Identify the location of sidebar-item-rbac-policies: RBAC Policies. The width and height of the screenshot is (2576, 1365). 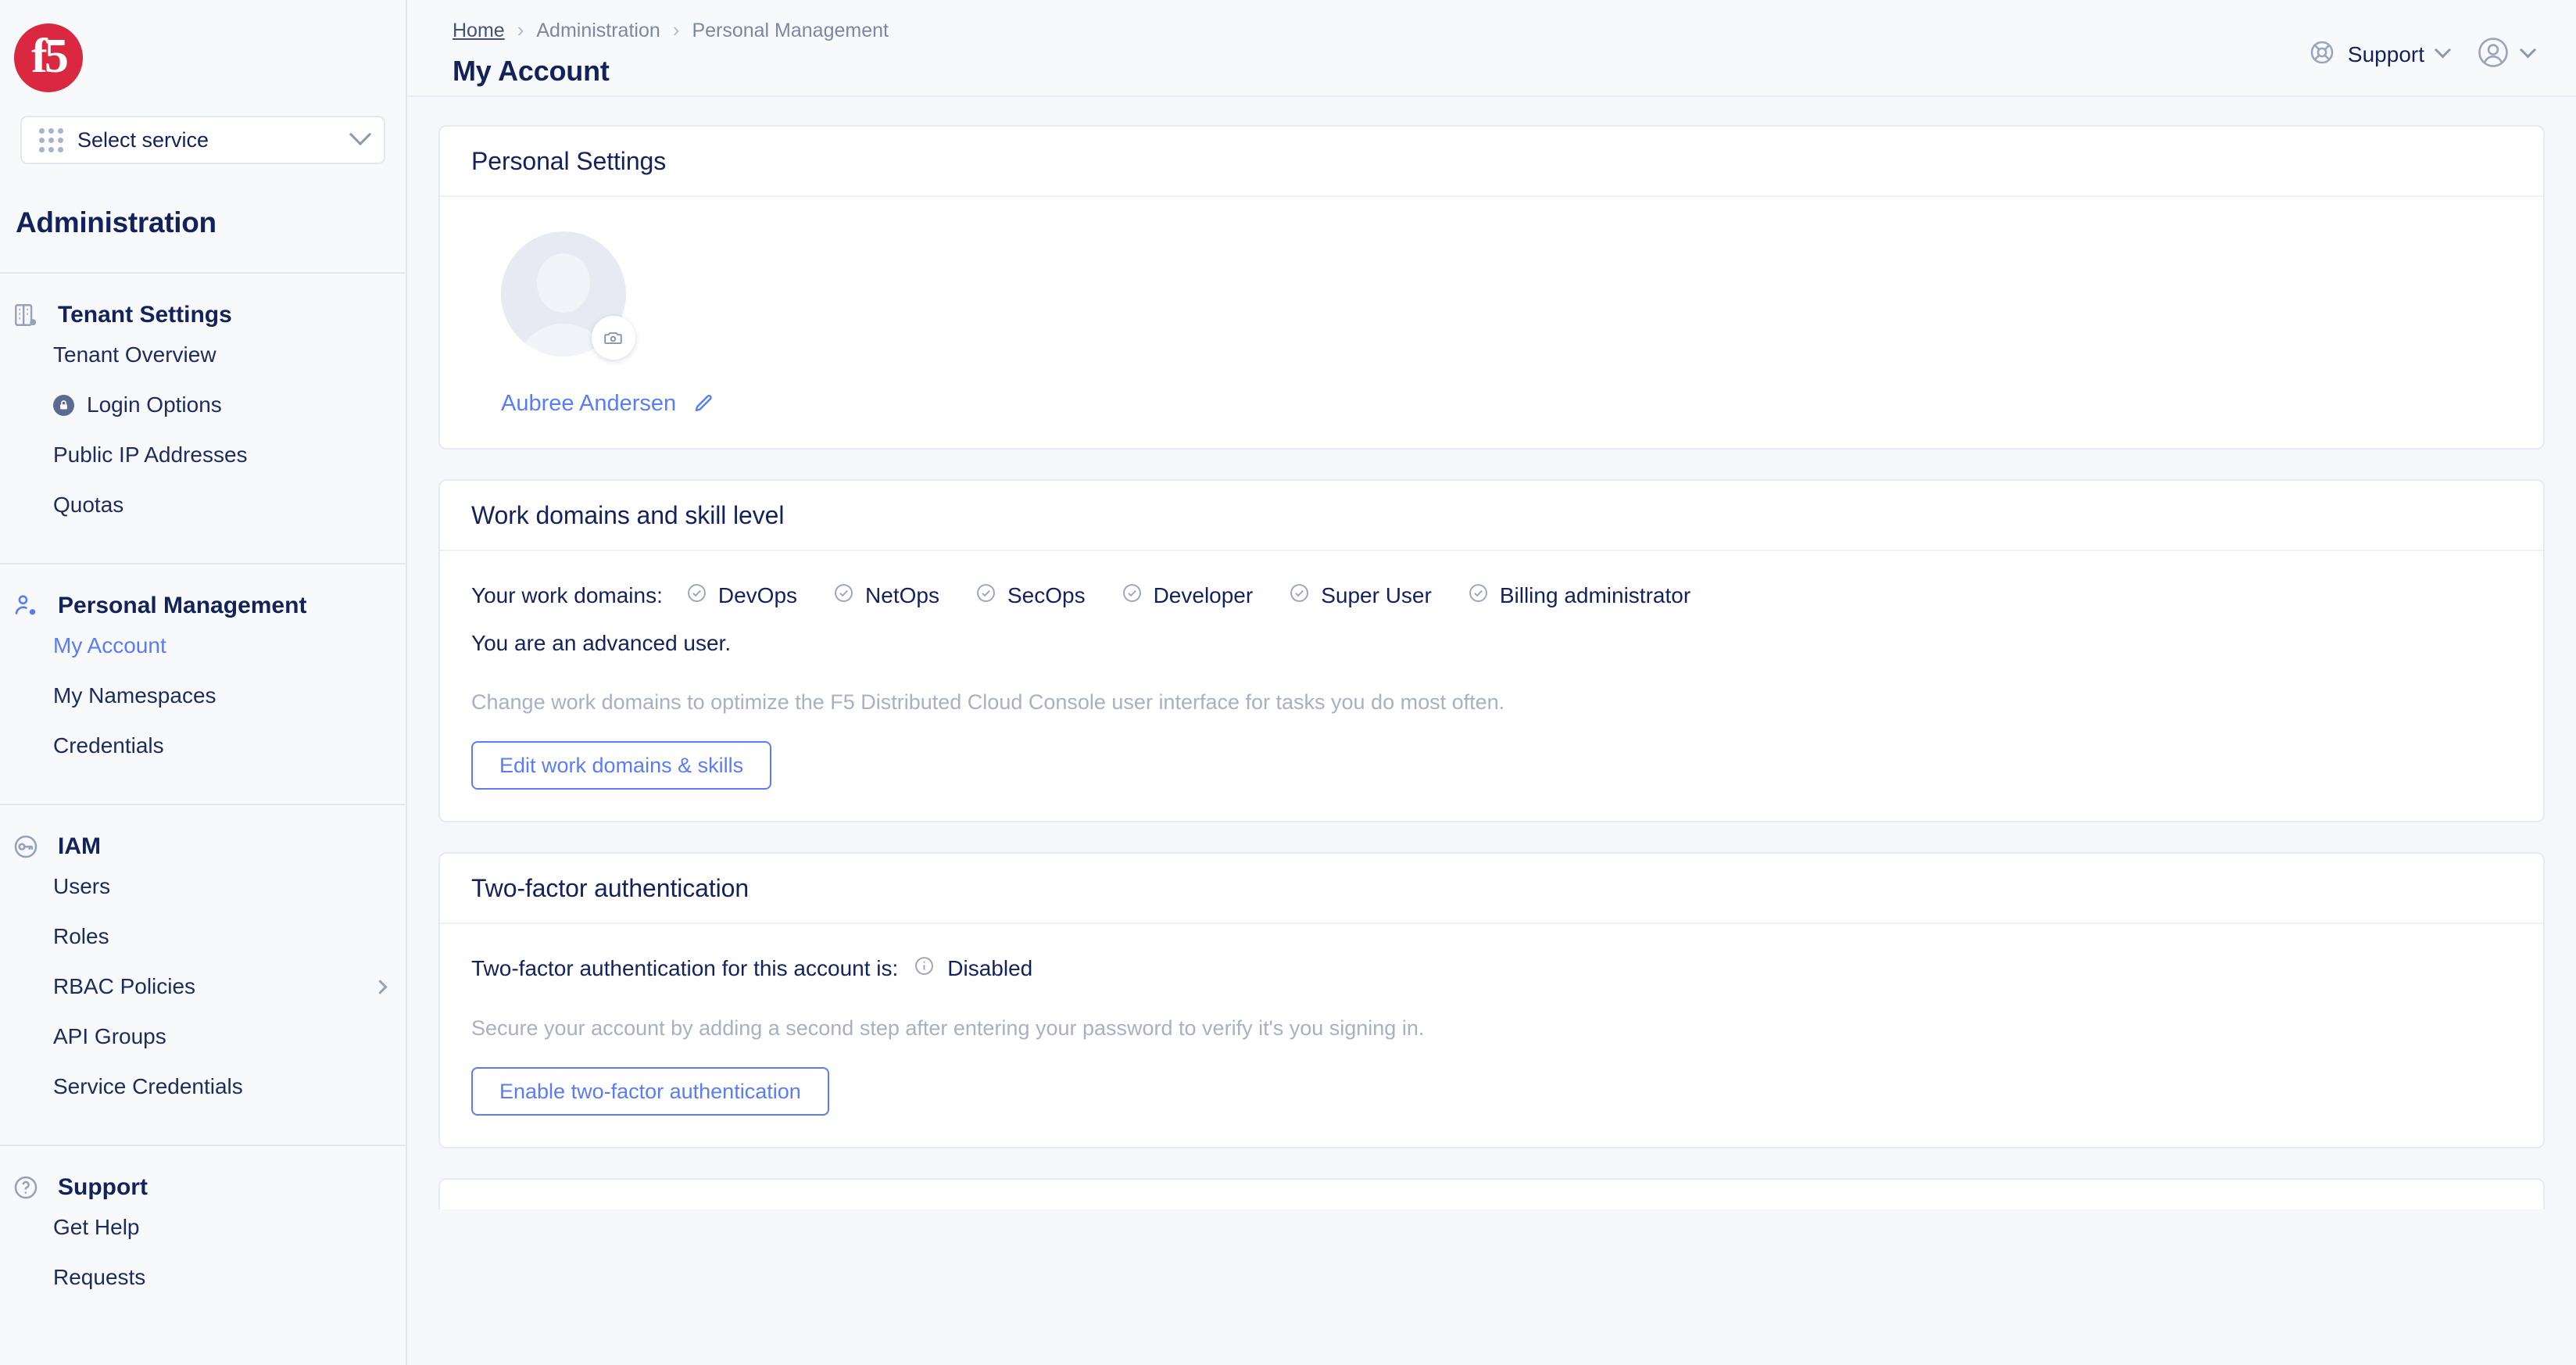
(203, 987).